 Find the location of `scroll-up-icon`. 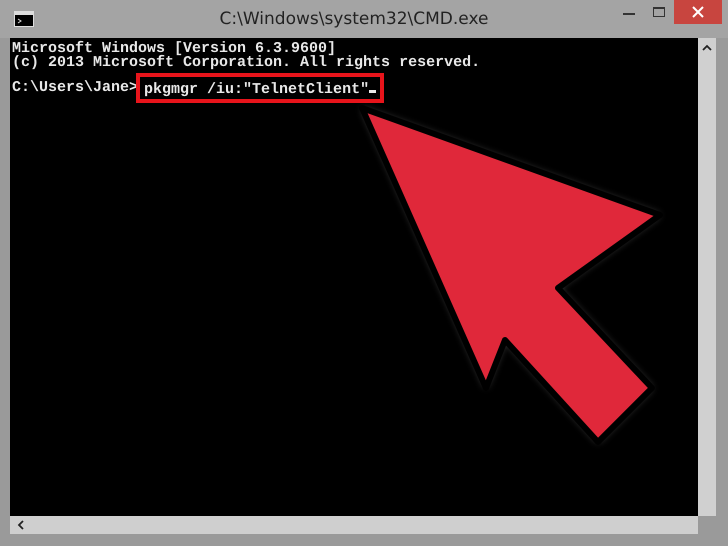

scroll-up-icon is located at coordinates (707, 47).